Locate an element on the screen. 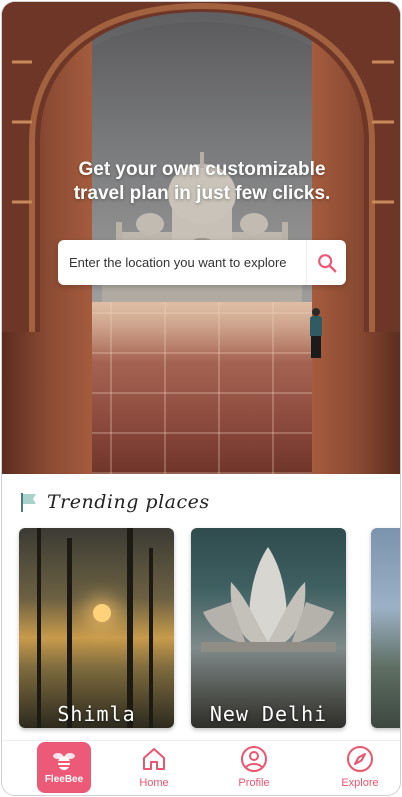 The image size is (402, 797). flag-icon is located at coordinates (28, 502).